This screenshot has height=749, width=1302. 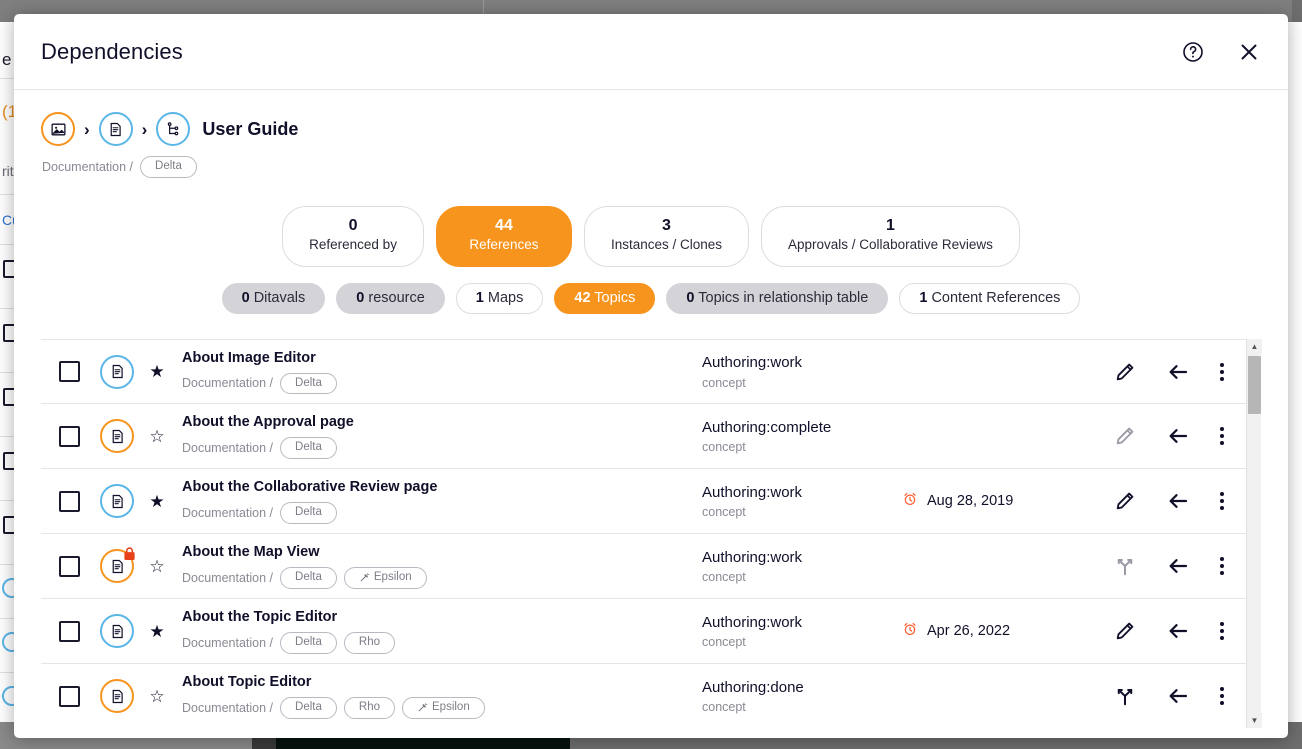 What do you see at coordinates (890, 236) in the screenshot?
I see `stat-approvals-reviews: 1 Approvals / Collaborative Reviews` at bounding box center [890, 236].